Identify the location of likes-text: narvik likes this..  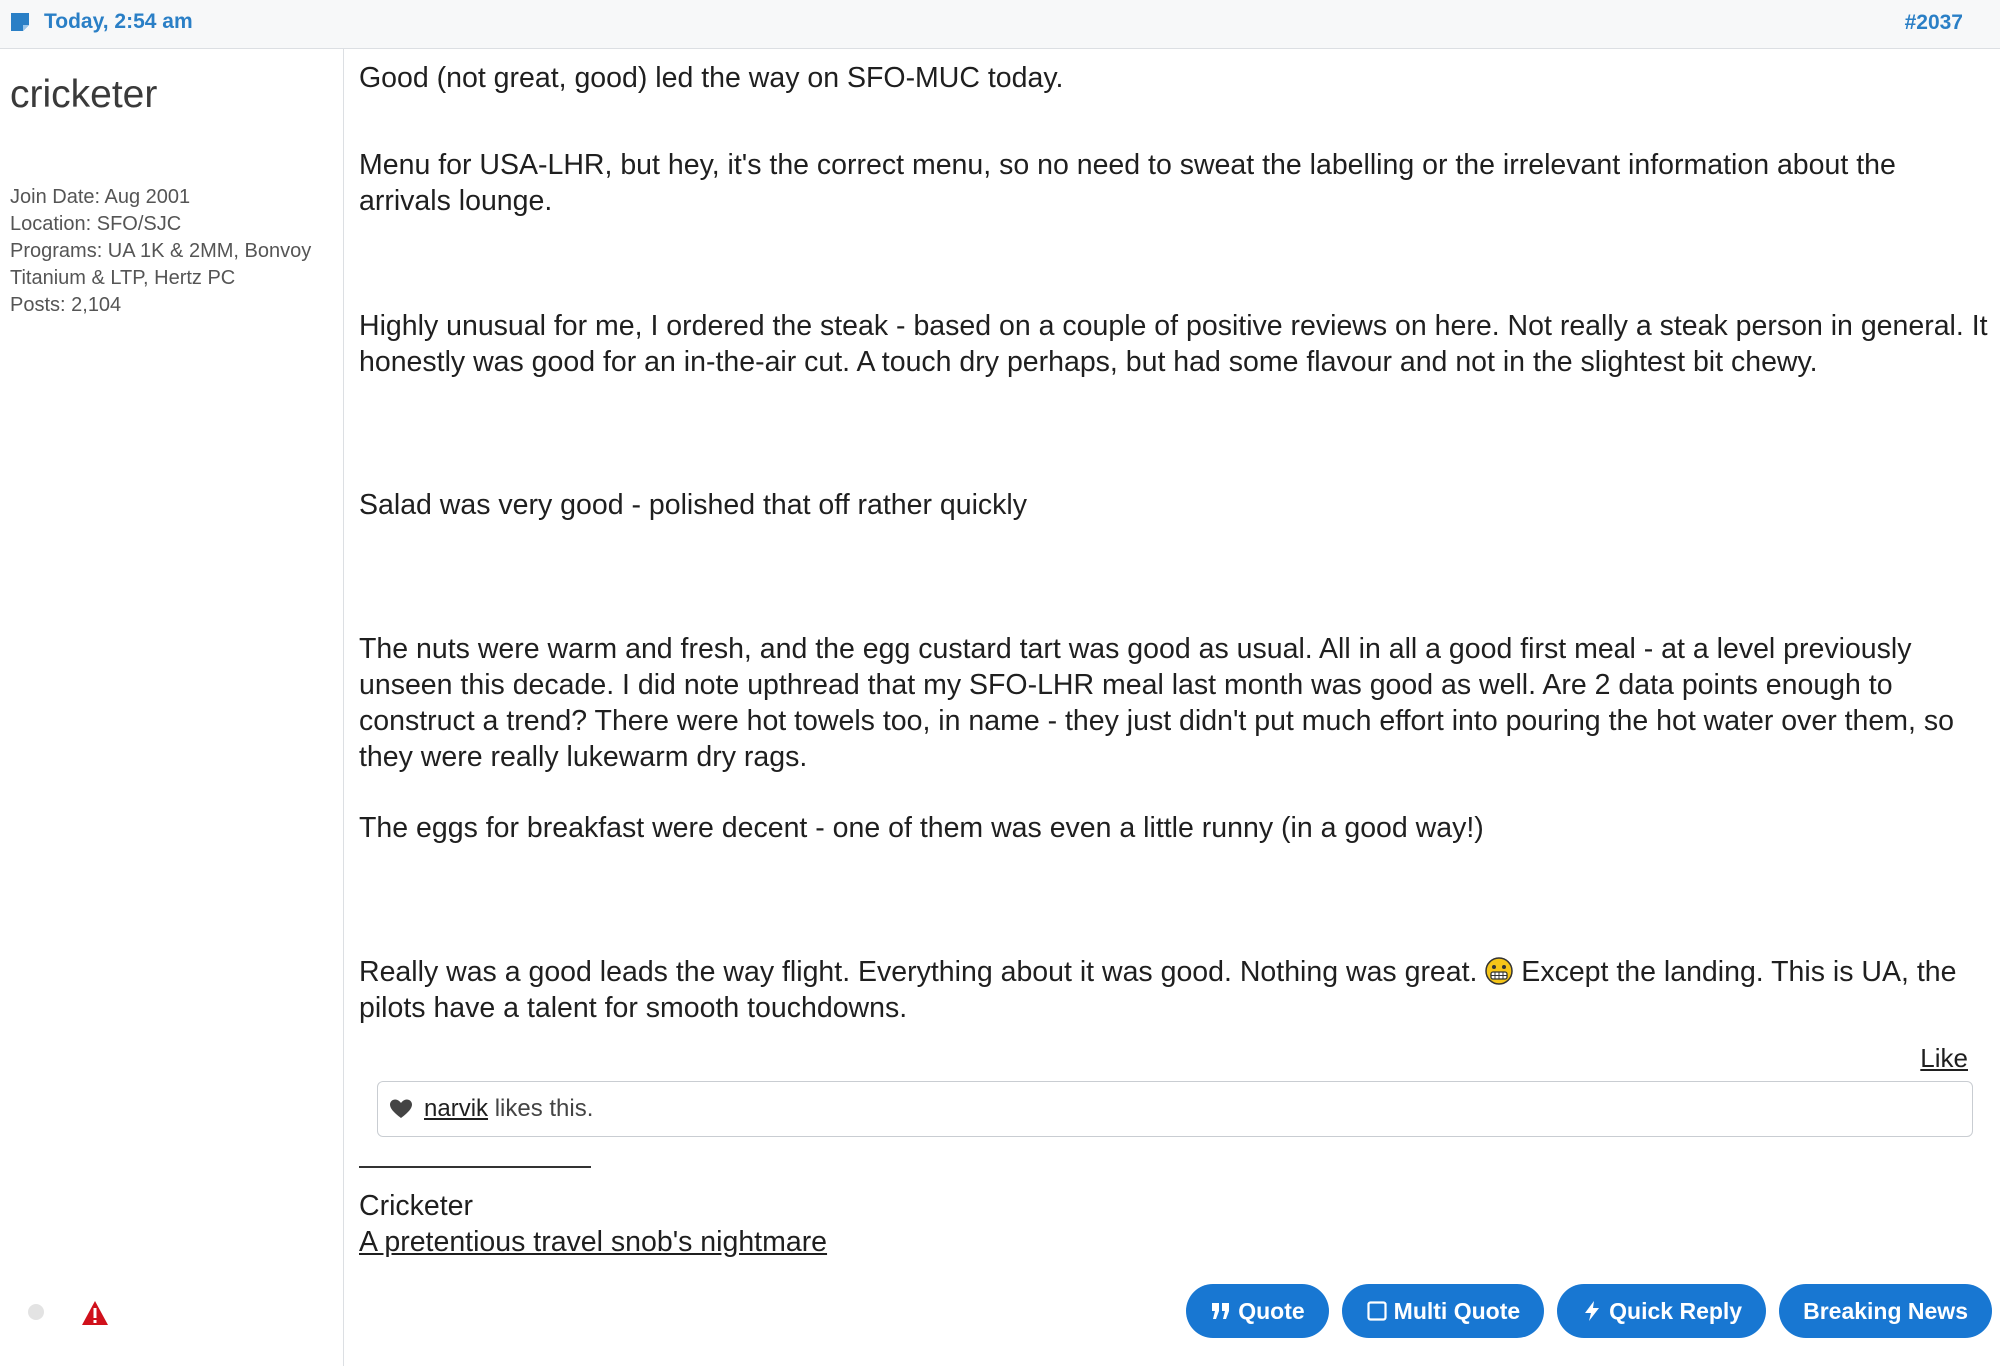
(508, 1109).